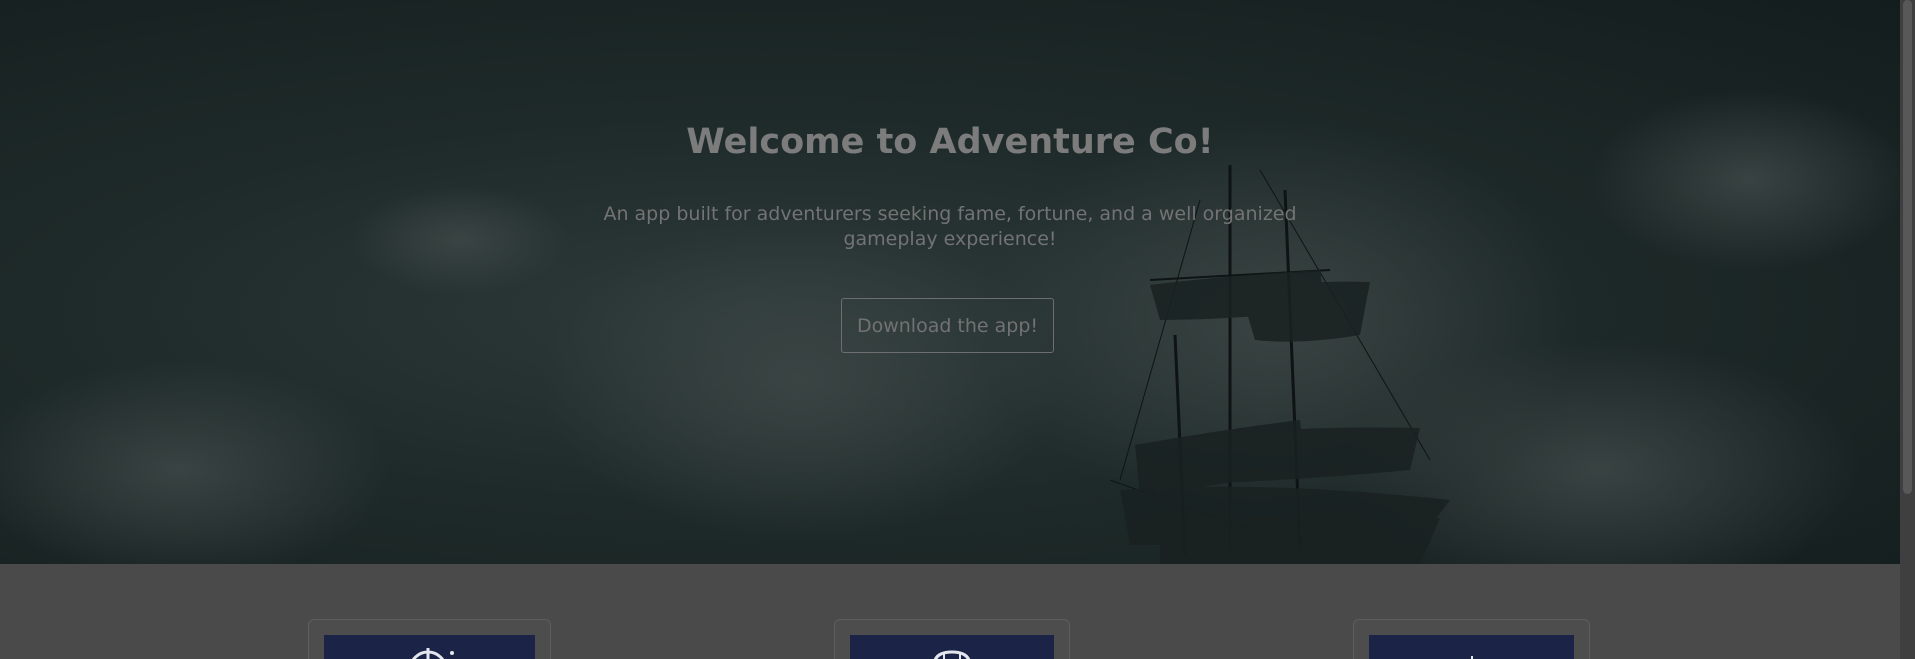 The width and height of the screenshot is (1915, 659). I want to click on chest-icon, so click(952, 654).